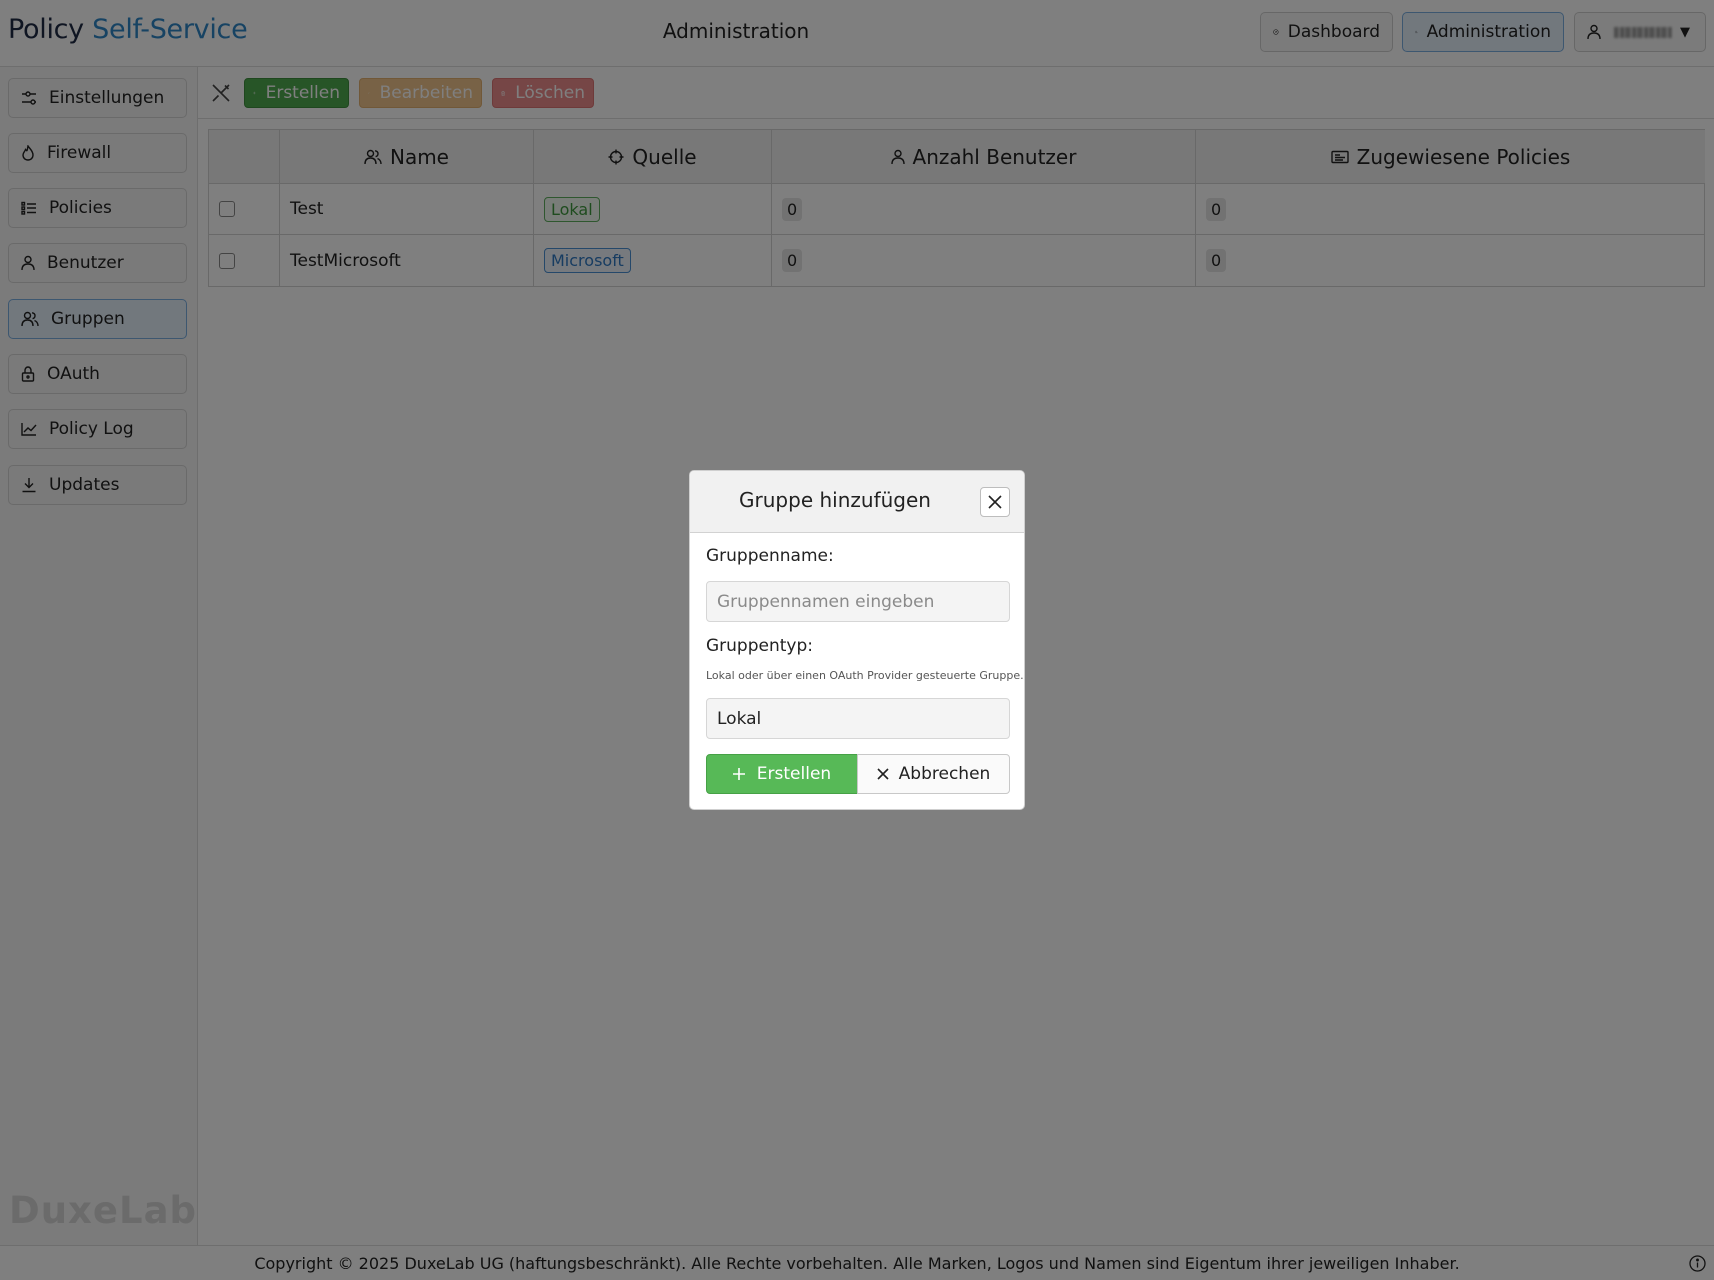 This screenshot has height=1280, width=1714. Describe the element at coordinates (739, 718) in the screenshot. I see `group-type-value: Lokal` at that location.